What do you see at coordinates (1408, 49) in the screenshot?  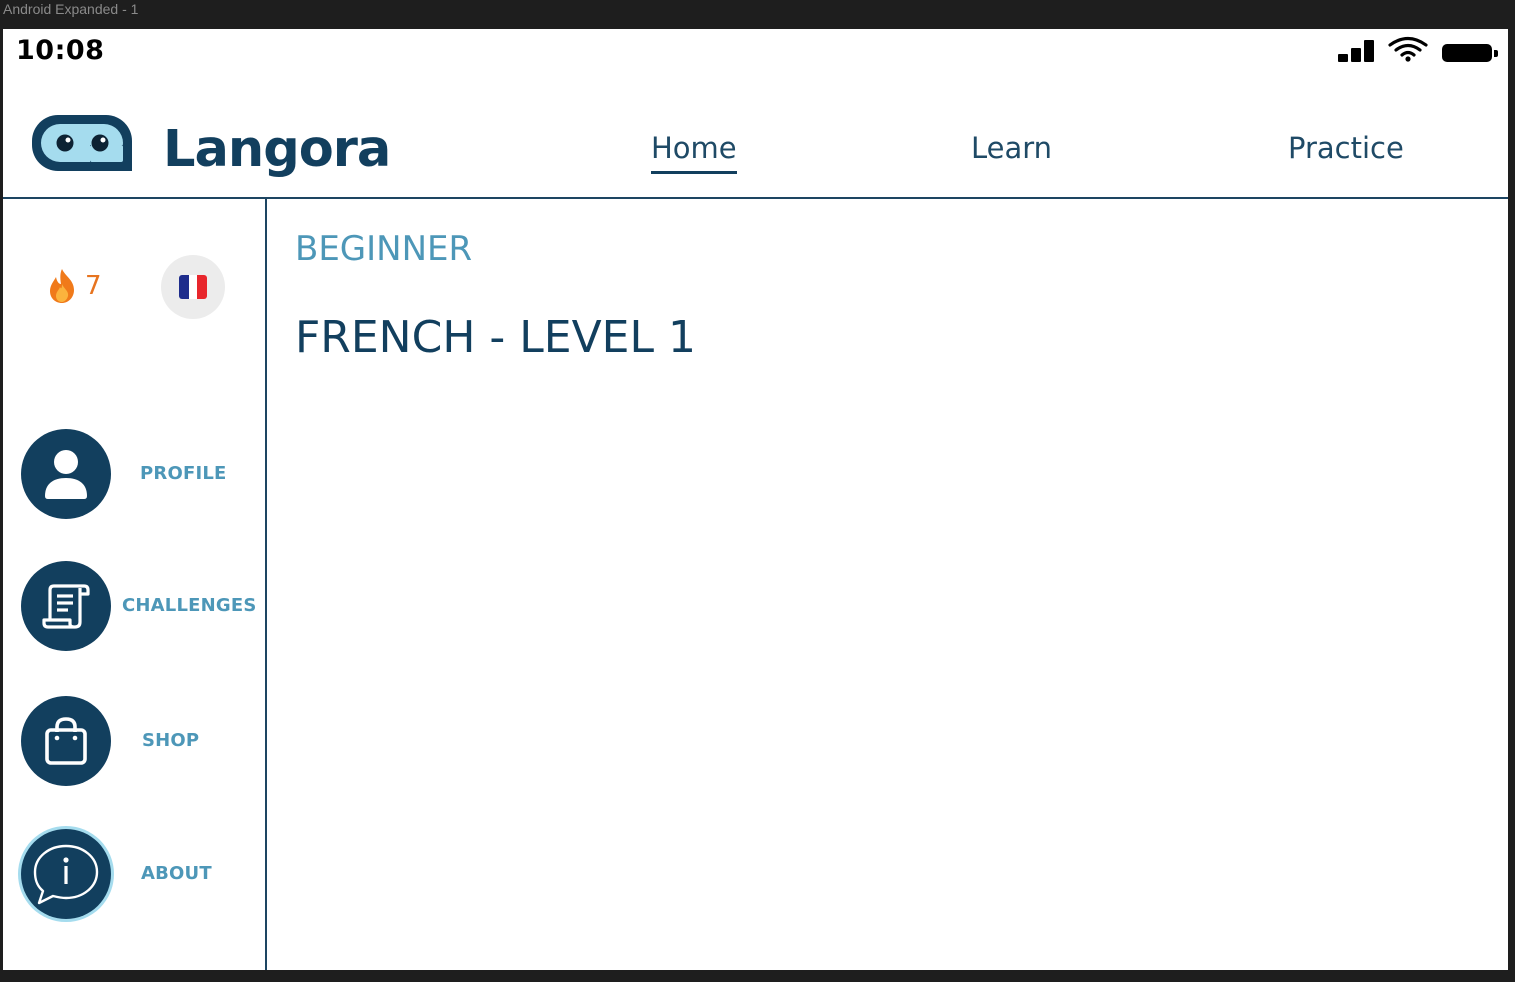 I see `wifi-icon` at bounding box center [1408, 49].